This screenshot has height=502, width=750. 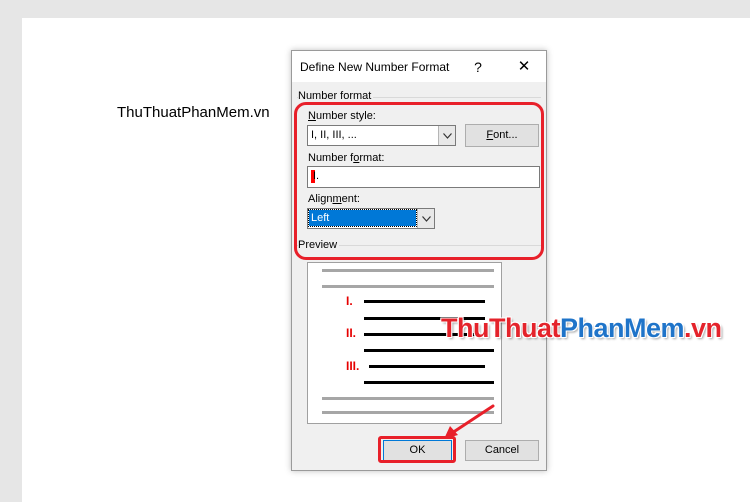 I want to click on close-button: ✕, so click(x=524, y=67).